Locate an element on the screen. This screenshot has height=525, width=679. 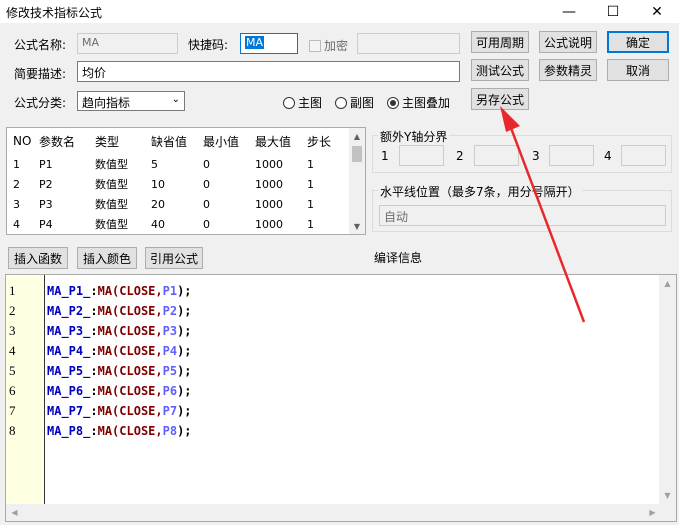
table-header-cell: 缺省值 is located at coordinates (169, 141).